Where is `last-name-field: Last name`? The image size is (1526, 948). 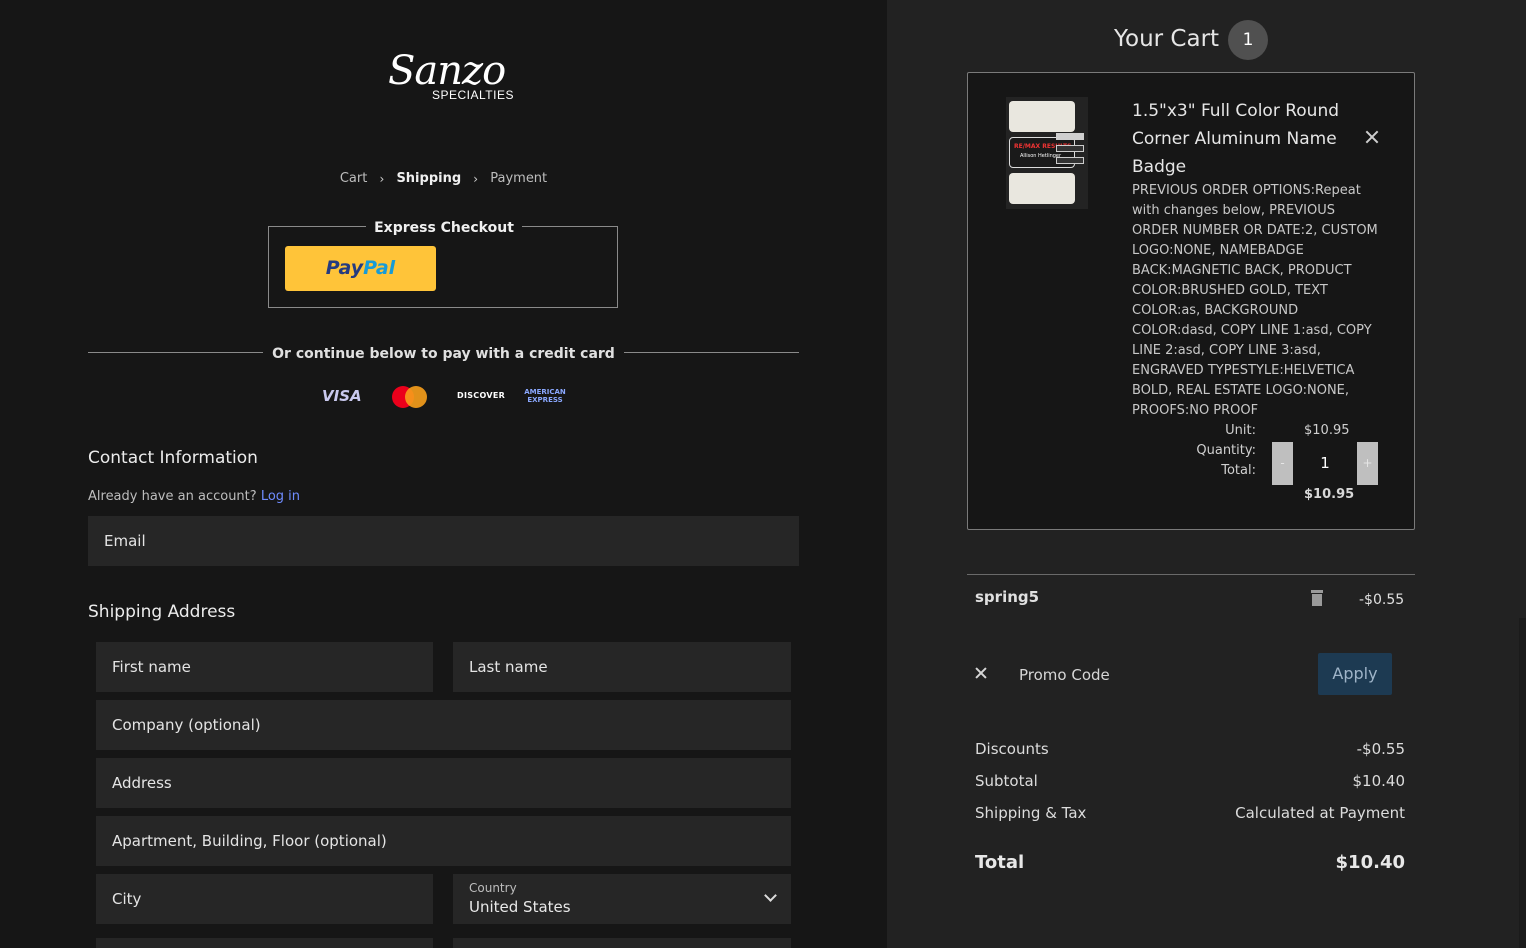 last-name-field: Last name is located at coordinates (622, 667).